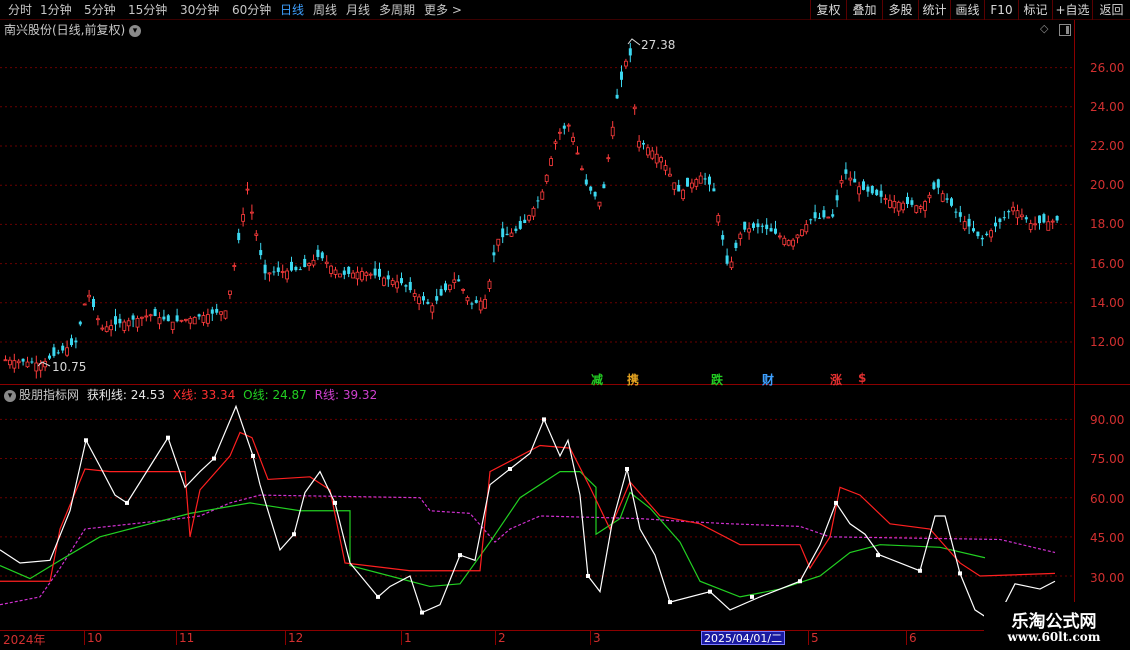 Image resolution: width=1130 pixels, height=650 pixels. I want to click on panel-divider, so click(565, 384).